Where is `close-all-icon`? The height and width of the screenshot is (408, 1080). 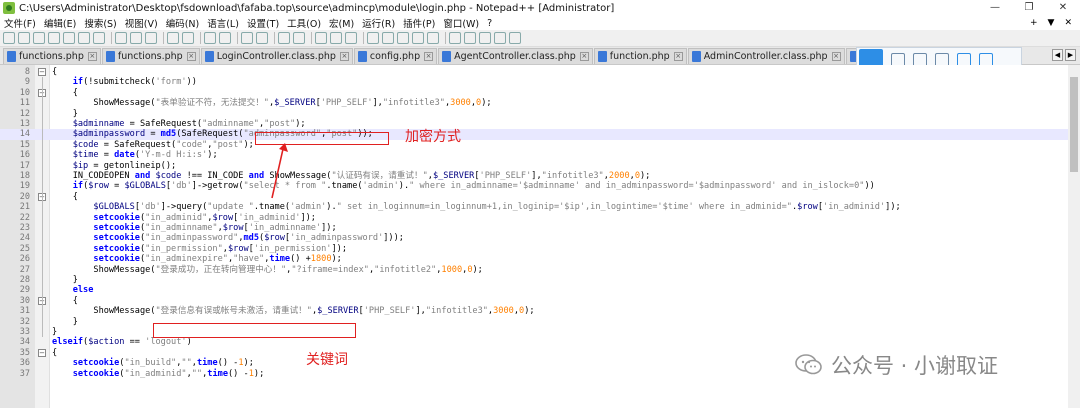 close-all-icon is located at coordinates (84, 38).